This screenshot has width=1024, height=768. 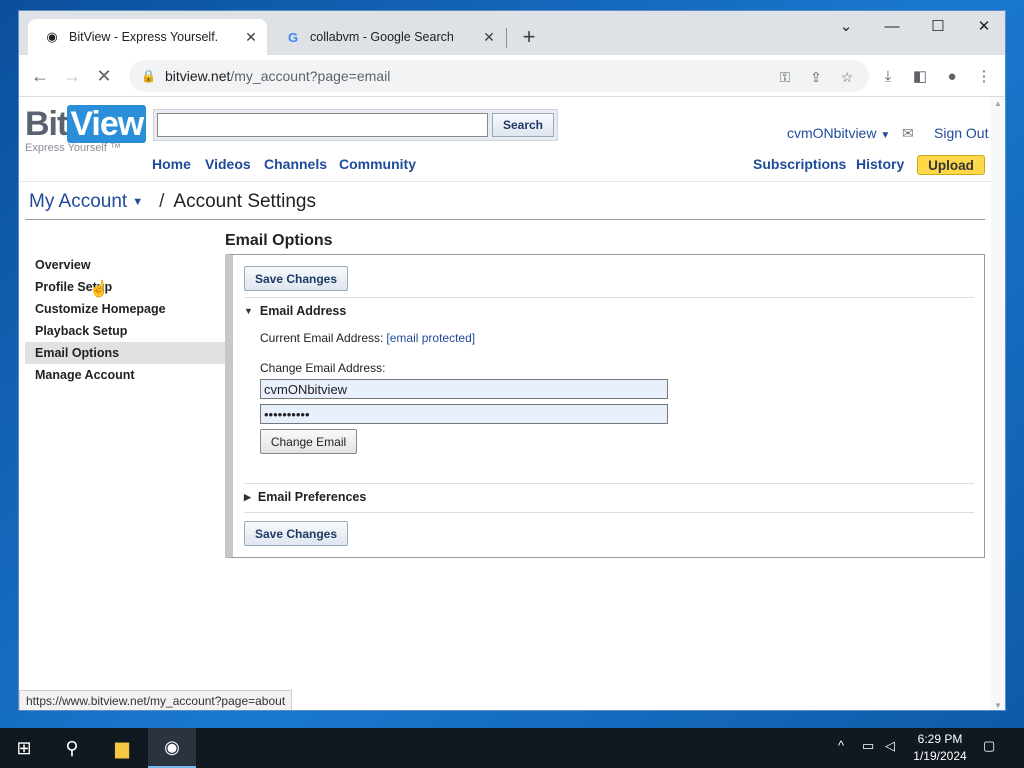 I want to click on taskbar: ⊞ ⚲ ▆ ◉ ^ ▭ ◁ 6:29 PM 1/19/2024 ▢, so click(x=512, y=748).